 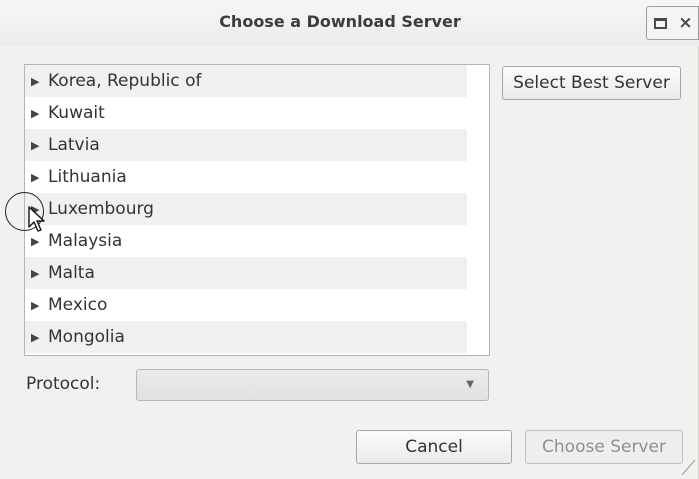 What do you see at coordinates (246, 81) in the screenshot?
I see `list-item: ▶ Korea, Republic of` at bounding box center [246, 81].